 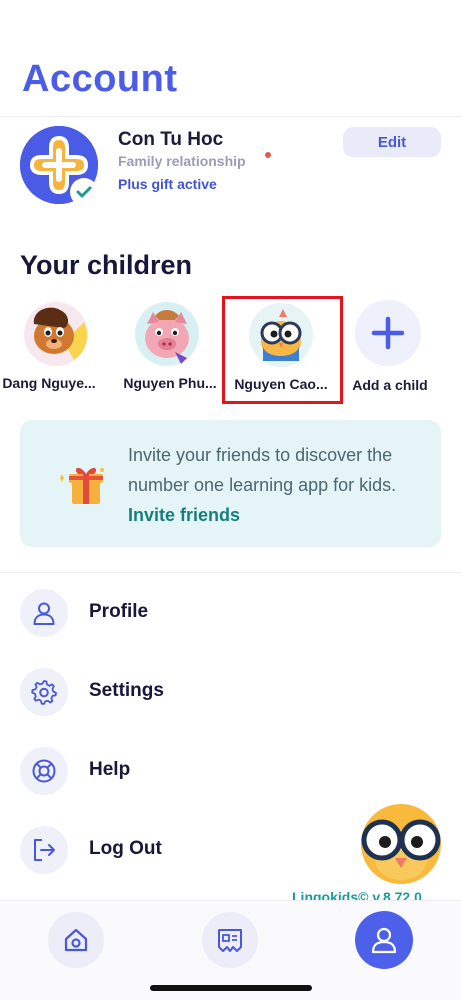 What do you see at coordinates (230, 771) in the screenshot?
I see `menu-item-help: Help` at bounding box center [230, 771].